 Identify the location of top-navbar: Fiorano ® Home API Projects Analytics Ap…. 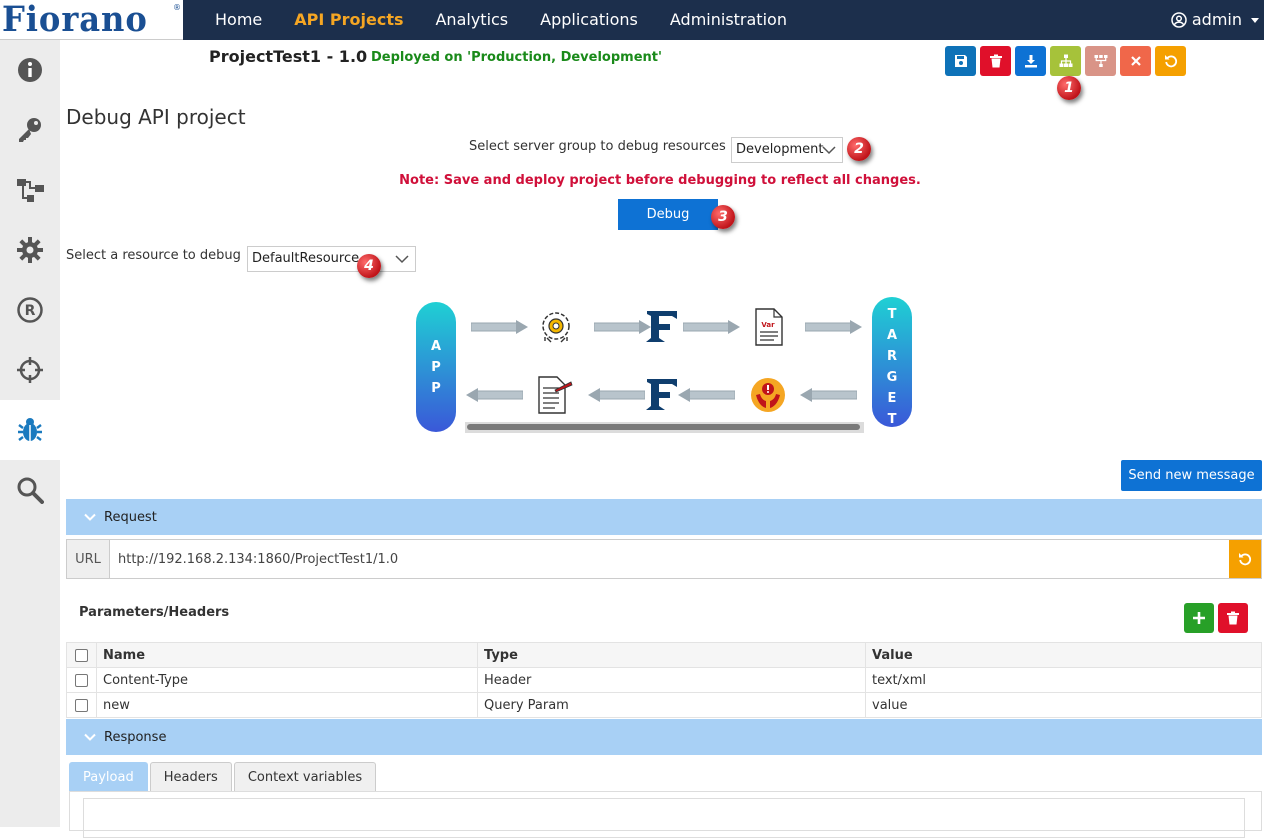
(632, 20).